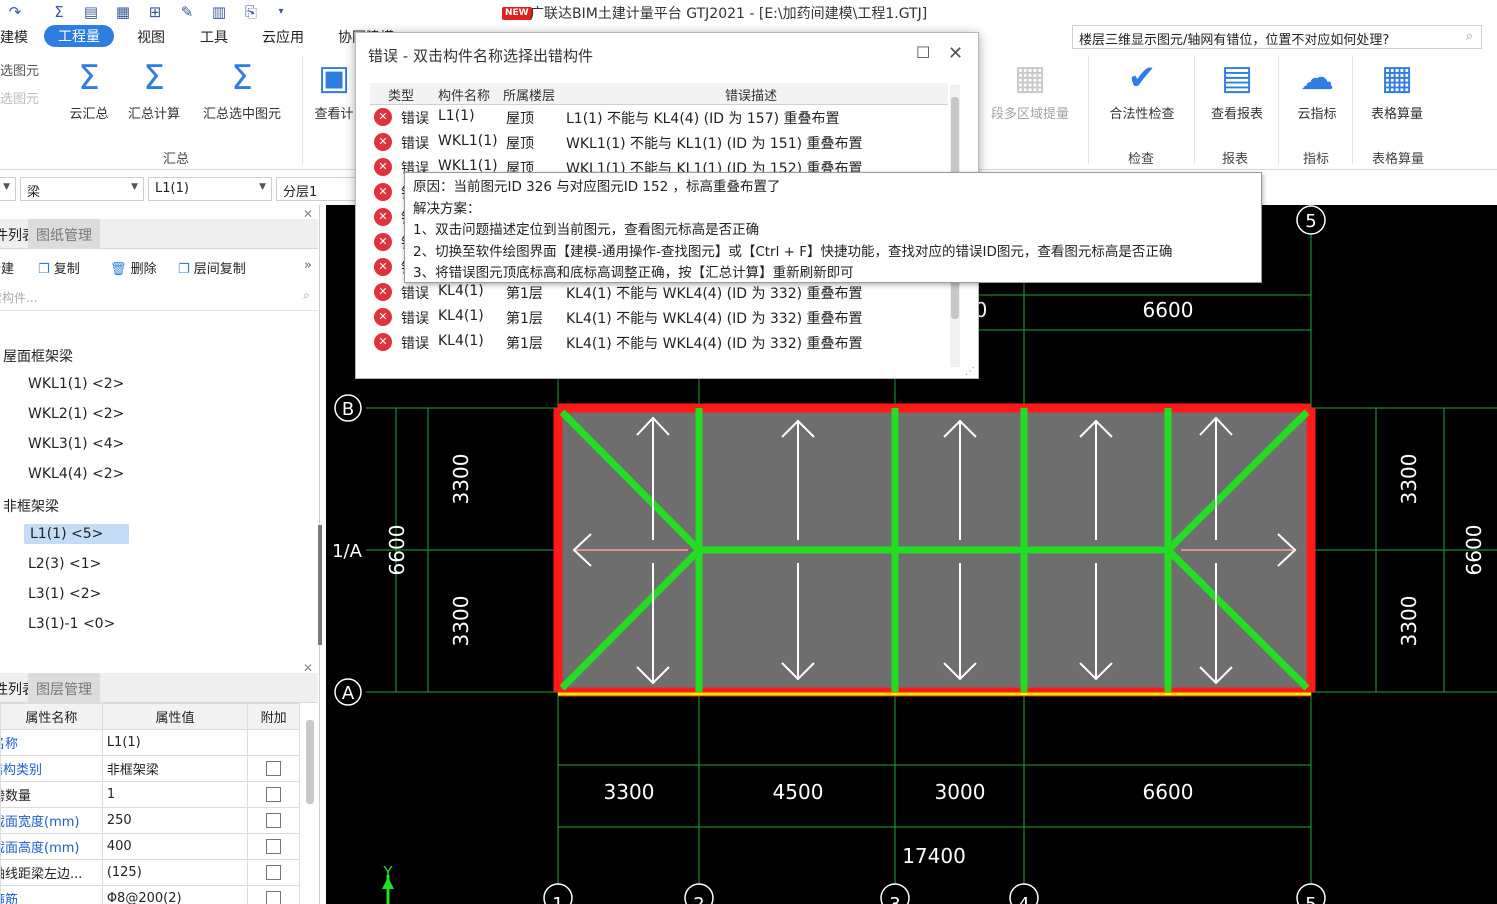 Image resolution: width=1497 pixels, height=904 pixels. I want to click on cloud-index-button: ☁ 云指标, so click(1317, 89).